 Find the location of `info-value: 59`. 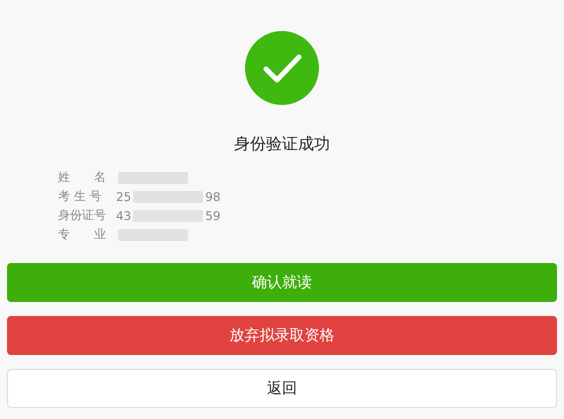

info-value: 59 is located at coordinates (213, 215).